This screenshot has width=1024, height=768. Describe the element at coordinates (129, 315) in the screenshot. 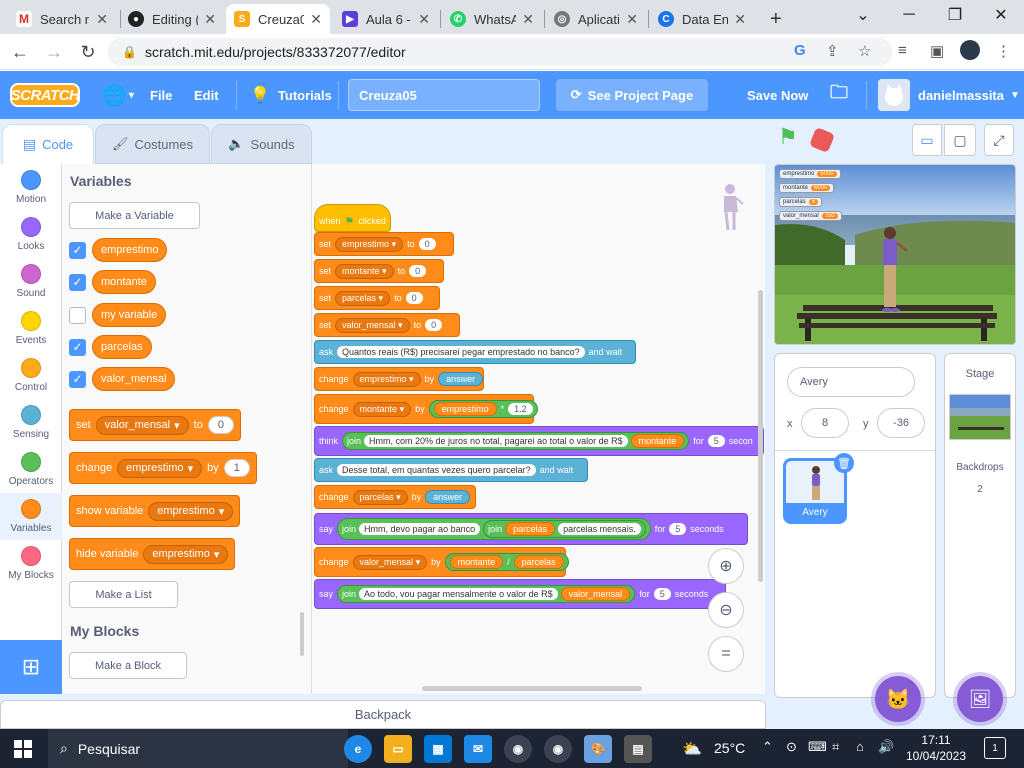

I see `variable-reporter: my variable` at that location.